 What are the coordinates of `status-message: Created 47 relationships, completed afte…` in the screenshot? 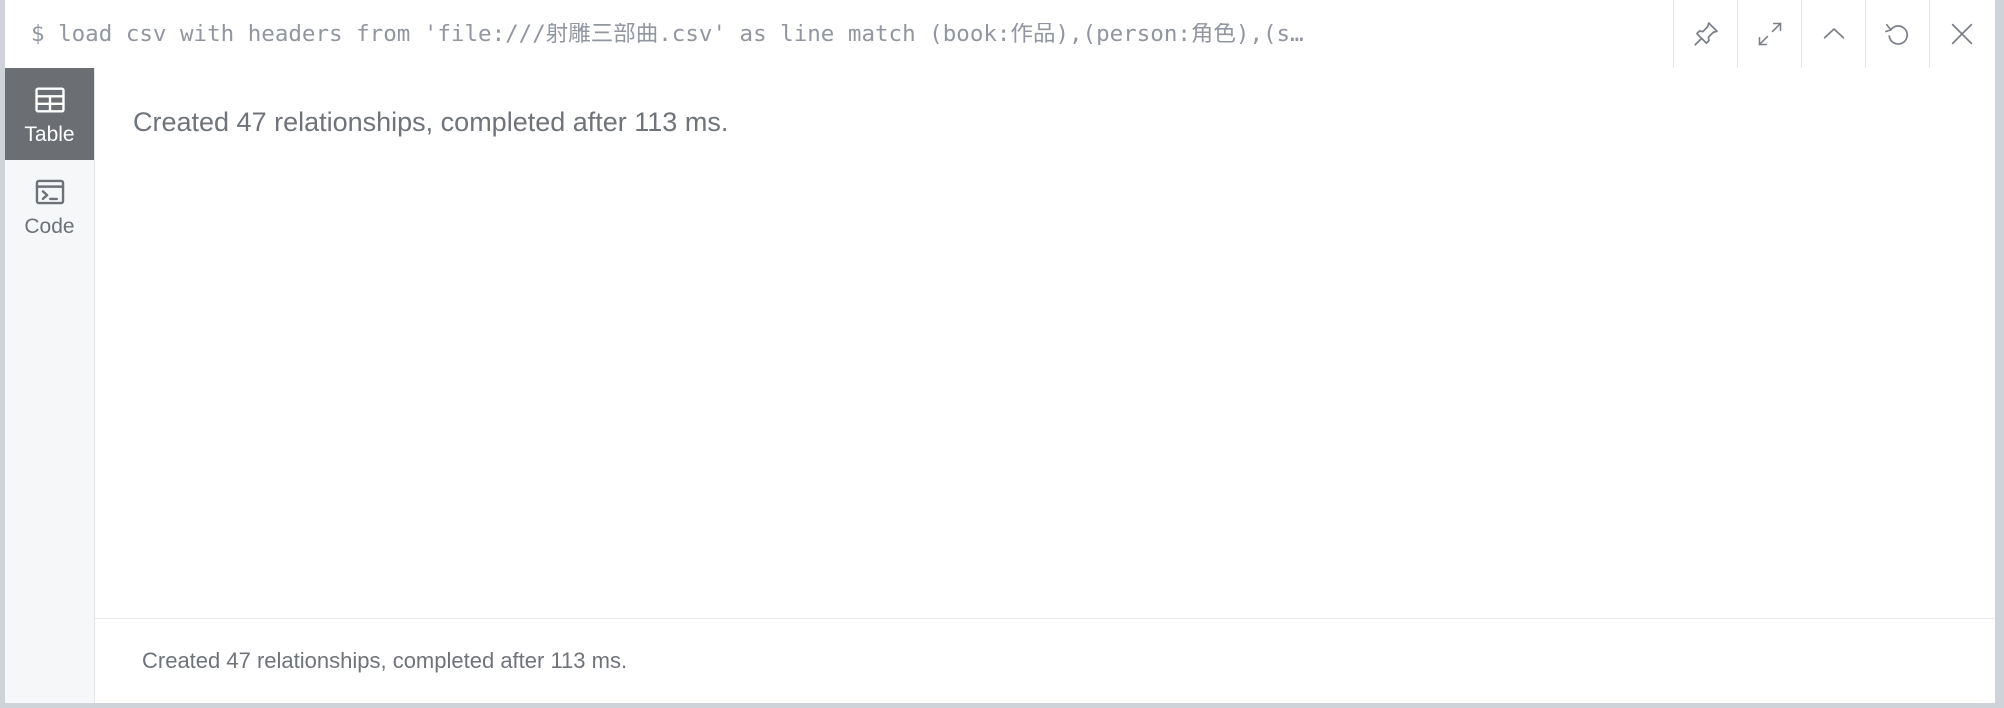 It's located at (385, 660).